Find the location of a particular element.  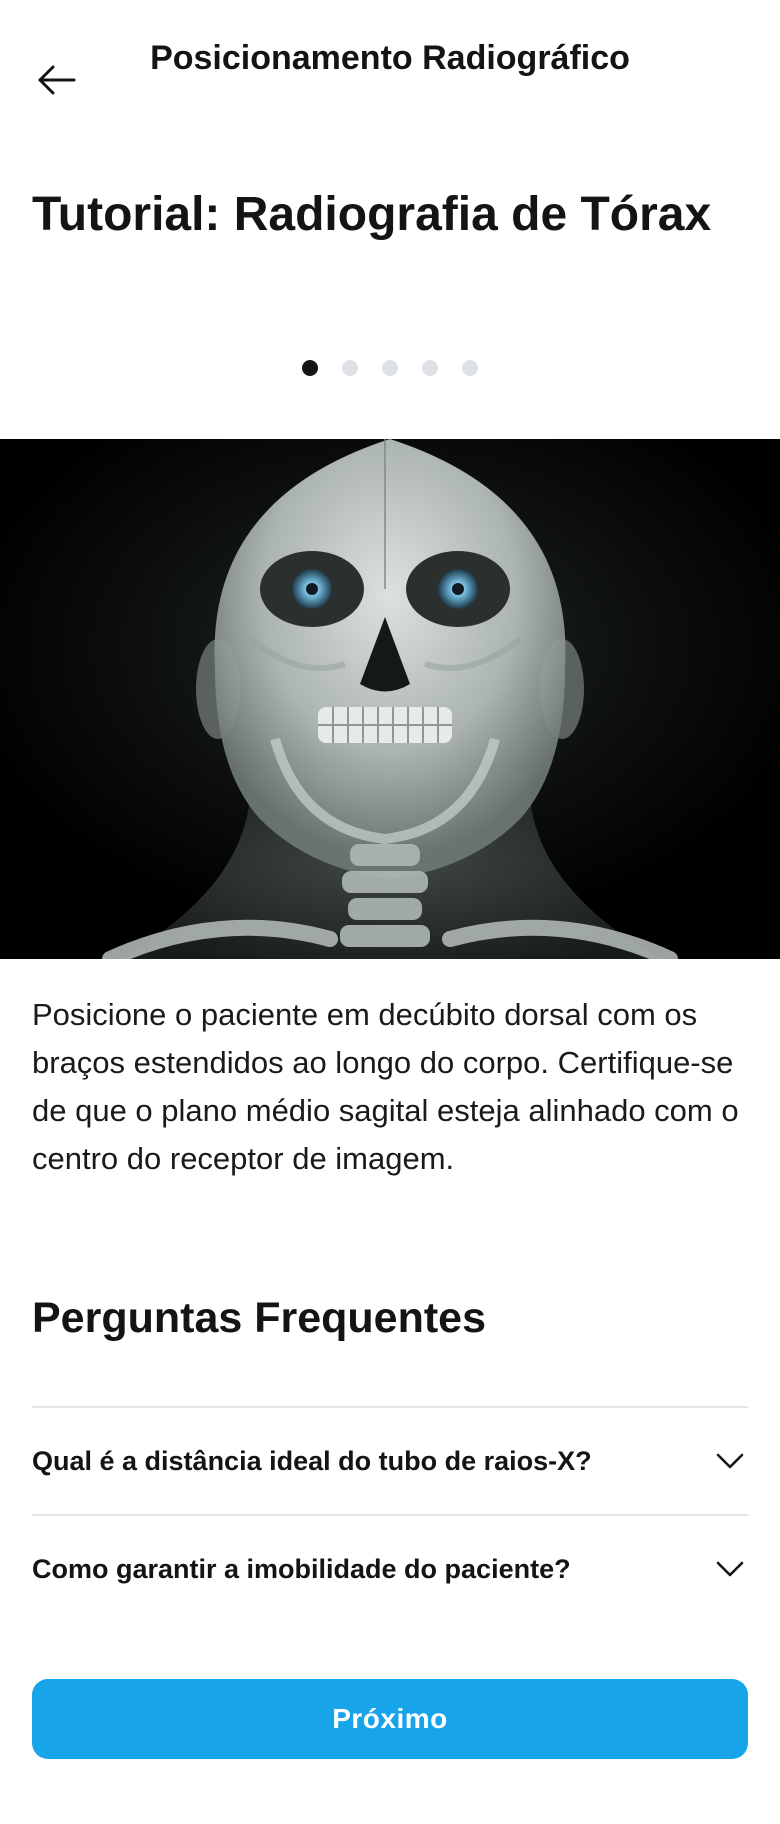

next-button: Próximo is located at coordinates (390, 1719).